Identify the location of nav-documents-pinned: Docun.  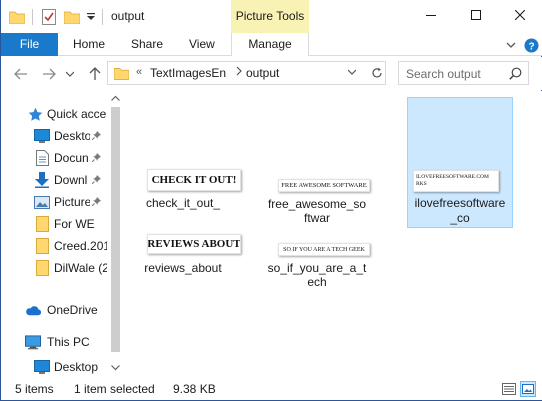
(54, 158).